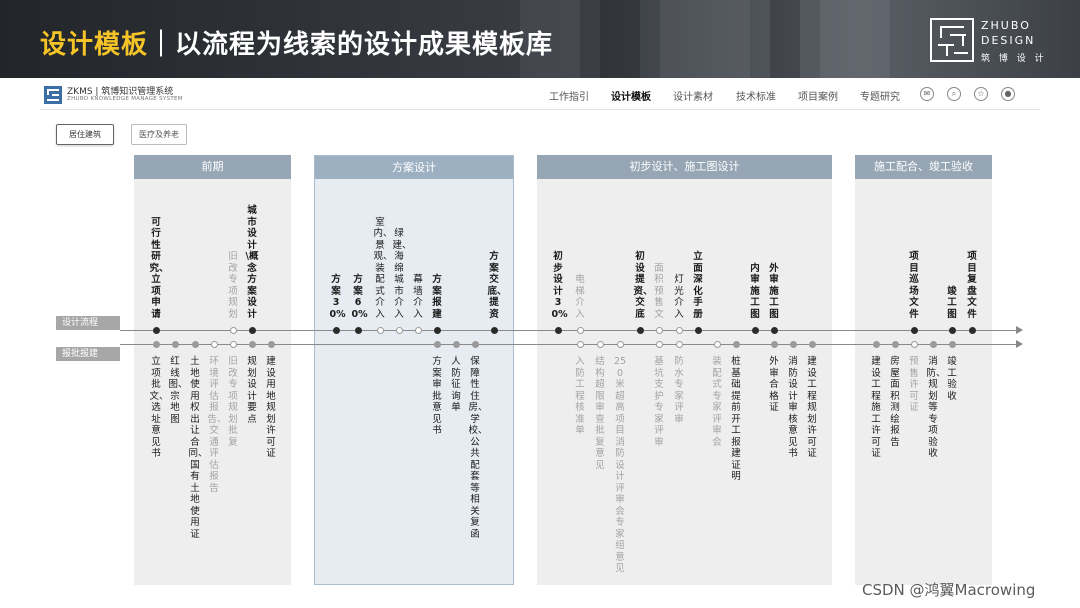  Describe the element at coordinates (478, 448) in the screenshot. I see `approval-node-label: 保障性住房、学校、公共配套等相关复函` at that location.